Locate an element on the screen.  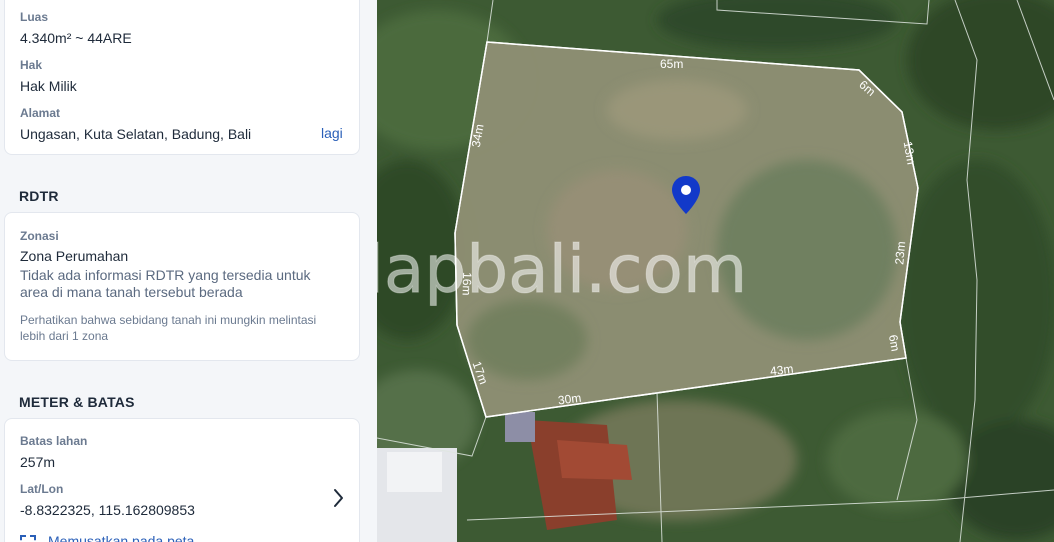
hak-value: Hak Milik is located at coordinates (48, 86).